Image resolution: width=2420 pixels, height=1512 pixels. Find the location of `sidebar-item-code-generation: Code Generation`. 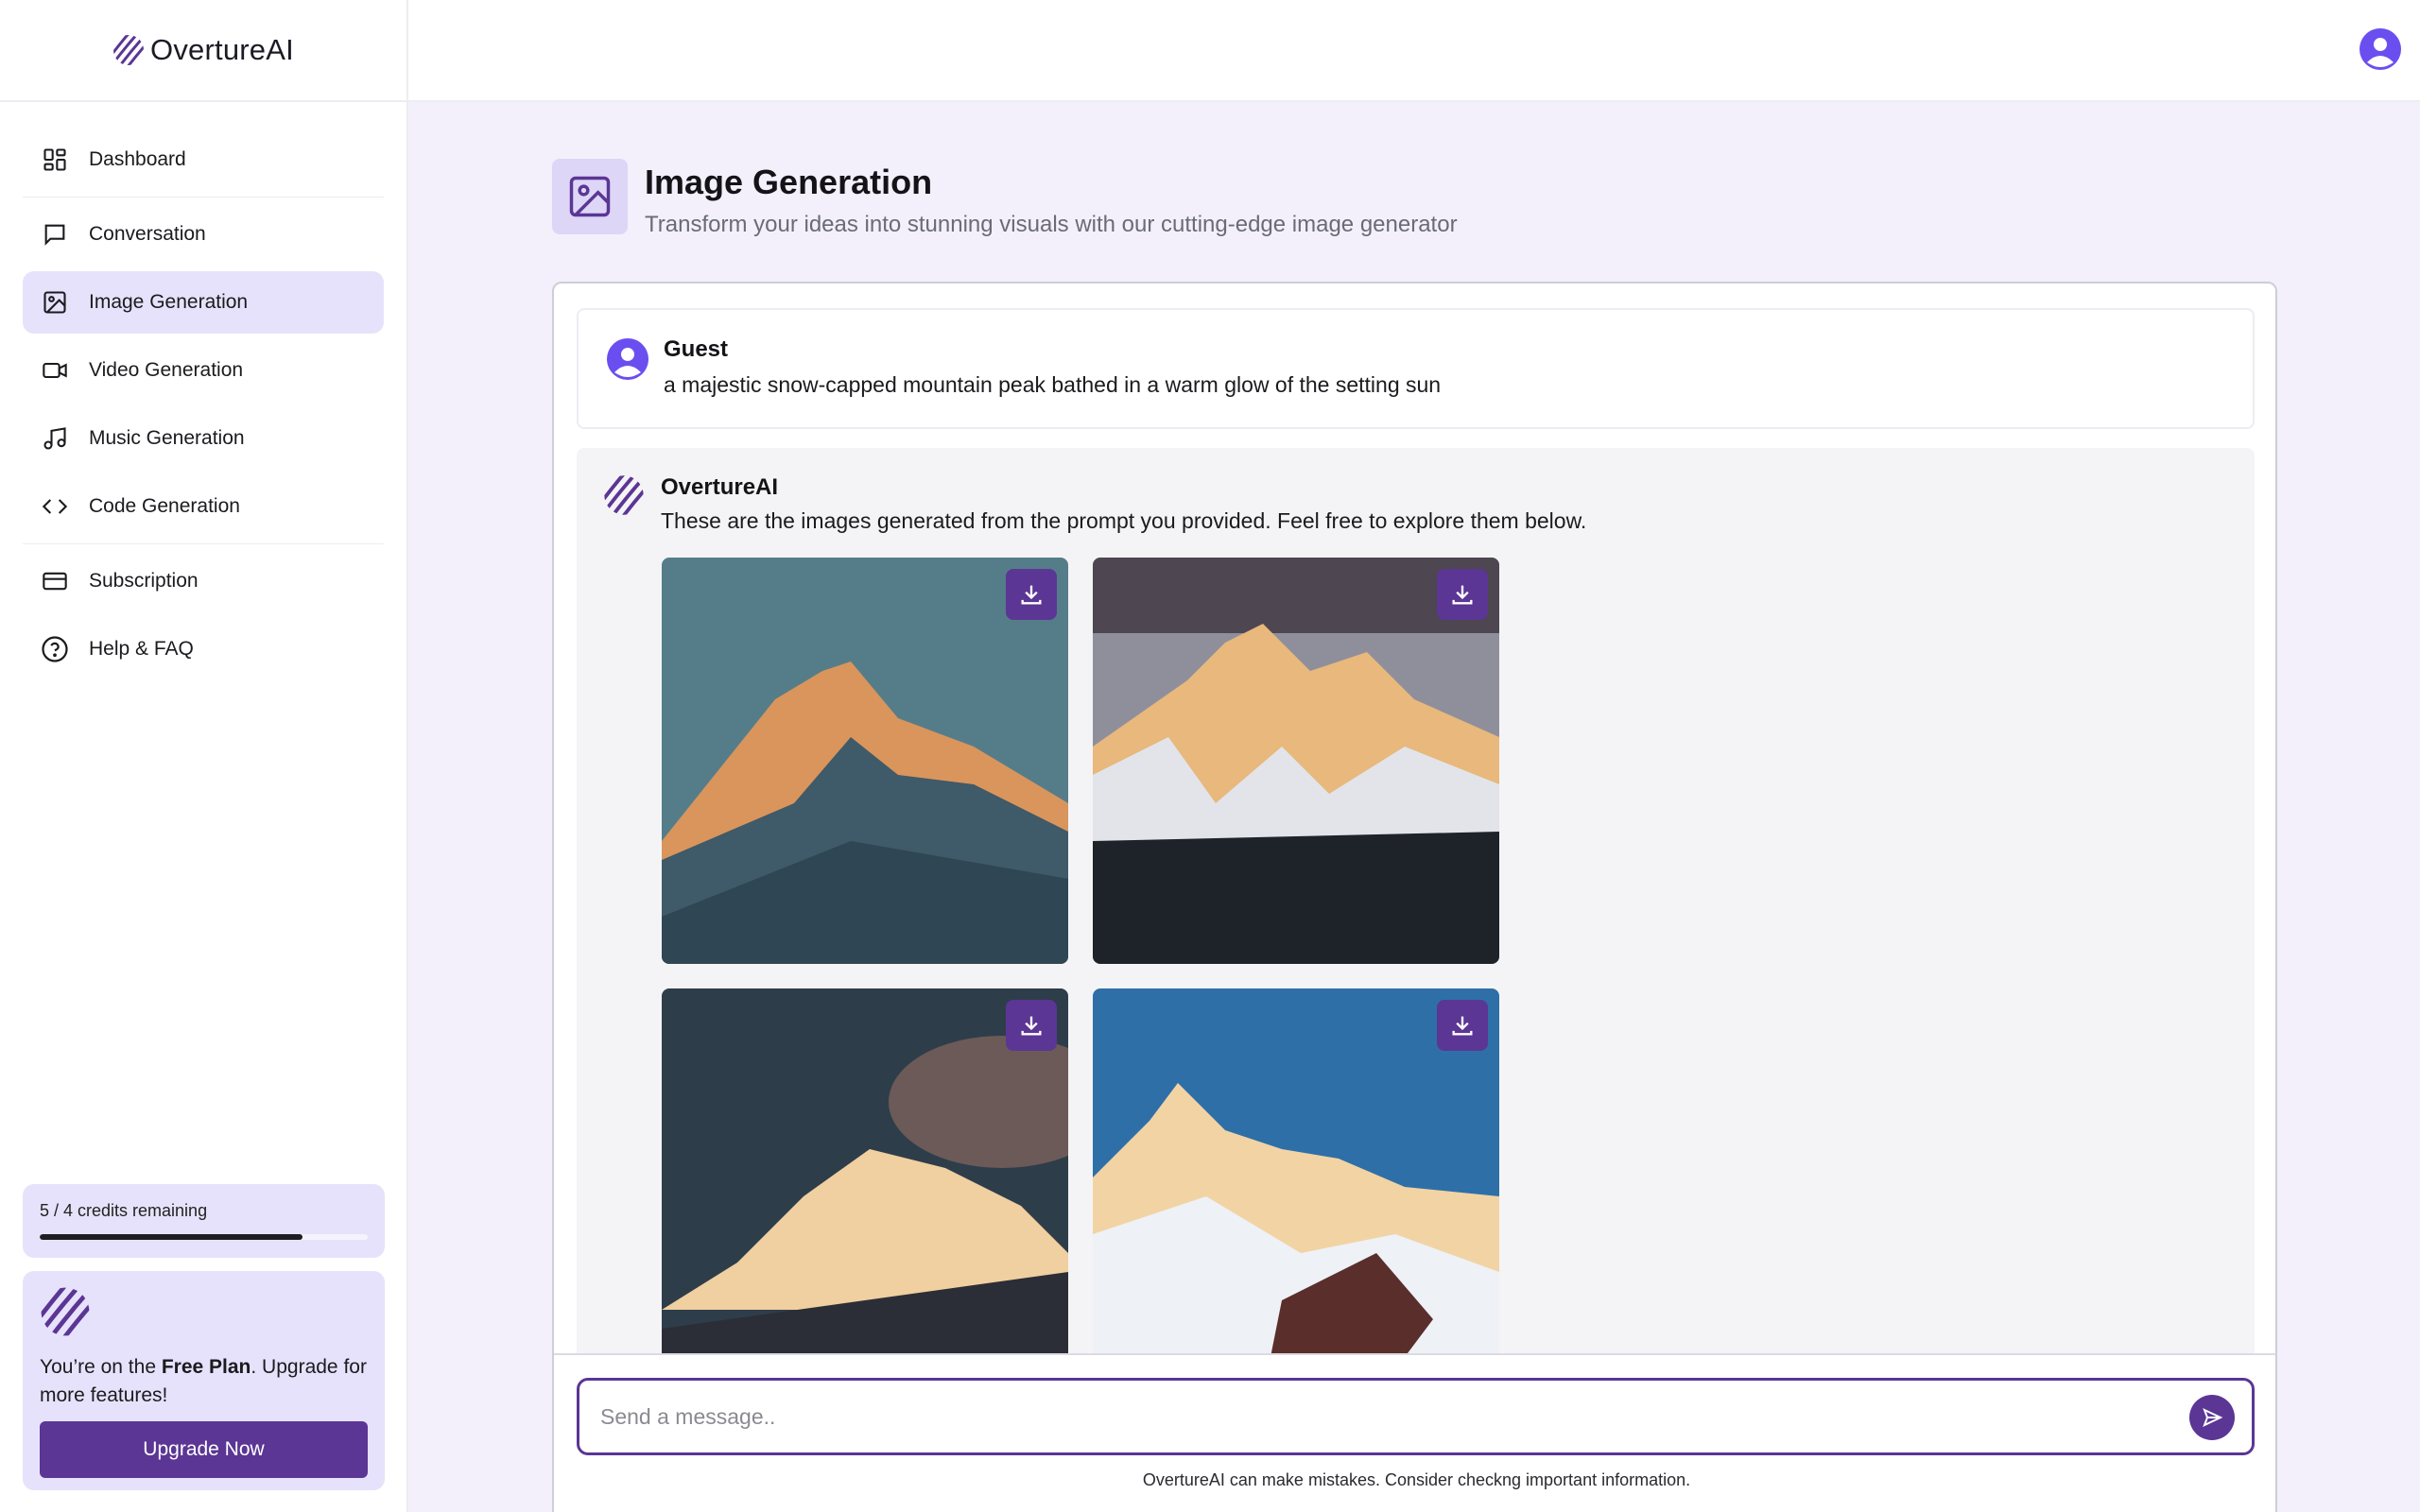

sidebar-item-code-generation: Code Generation is located at coordinates (203, 506).